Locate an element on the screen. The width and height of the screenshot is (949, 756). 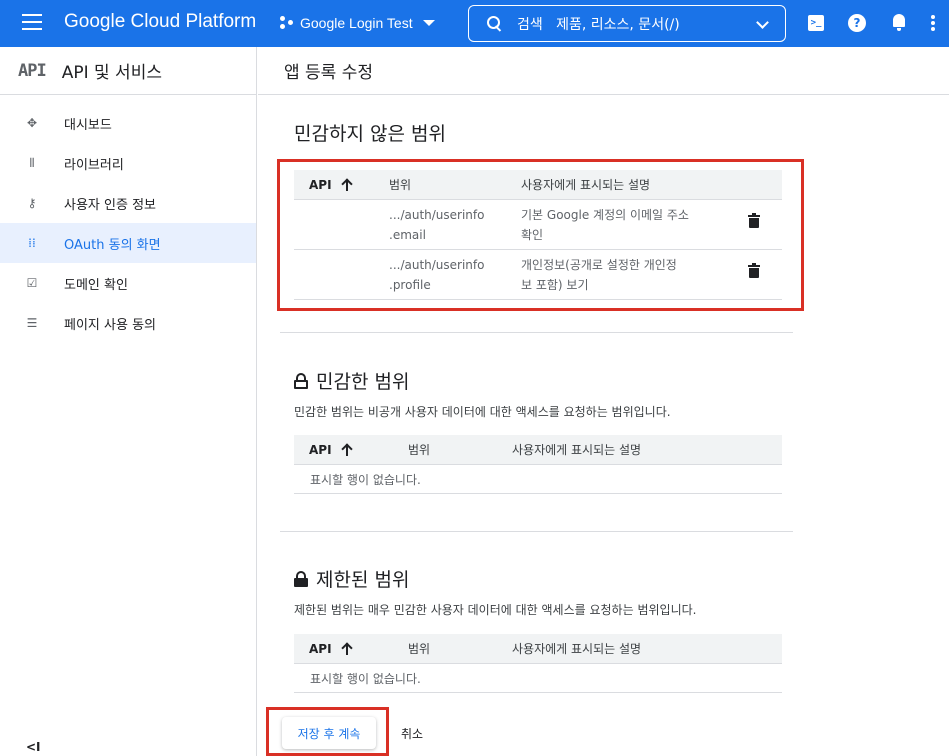
sidebar-item-domain-verification: ☑ 도메인 확인 is located at coordinates (128, 283).